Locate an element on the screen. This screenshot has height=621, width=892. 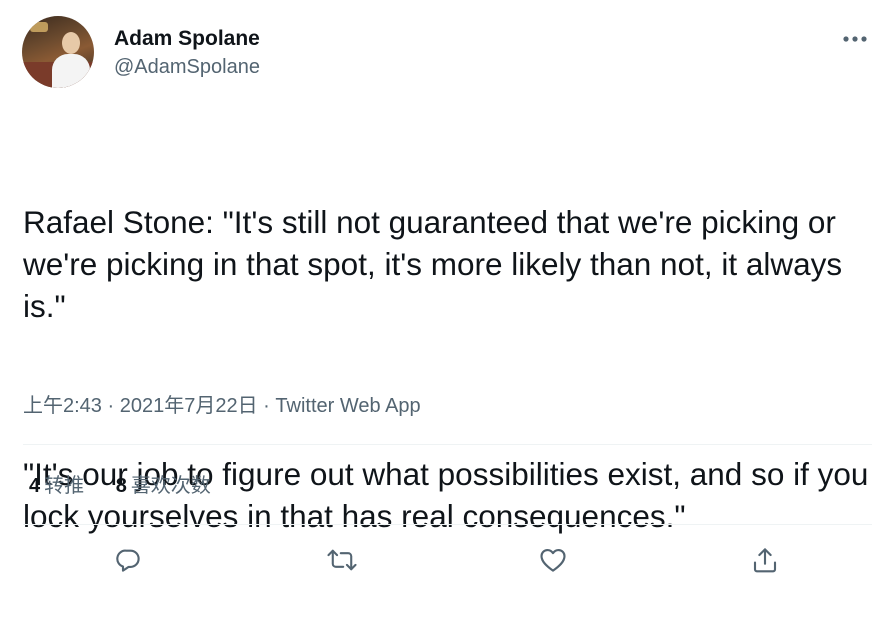
likes-count: 8 is located at coordinates (121, 486).